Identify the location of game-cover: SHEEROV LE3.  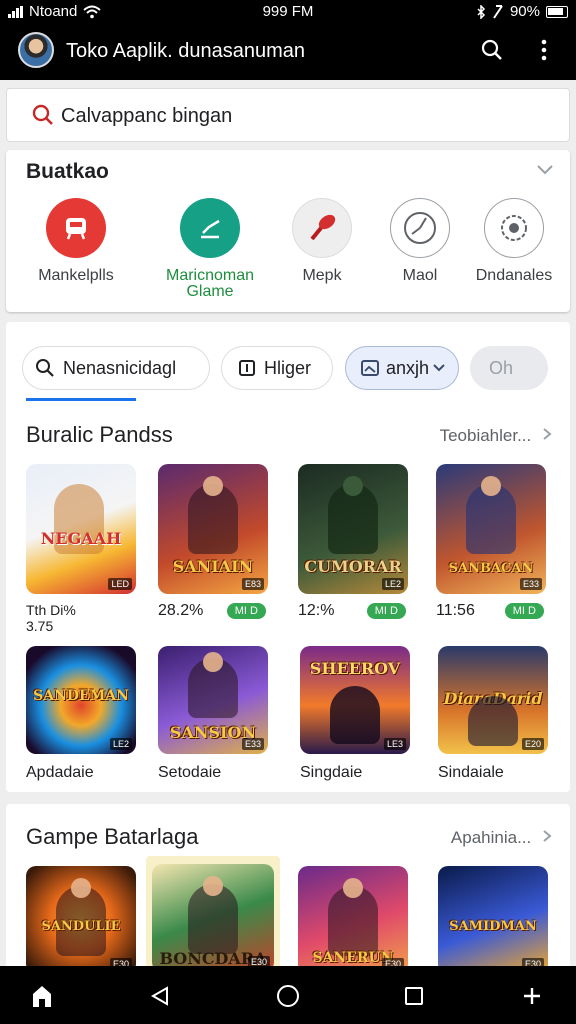
(355, 700).